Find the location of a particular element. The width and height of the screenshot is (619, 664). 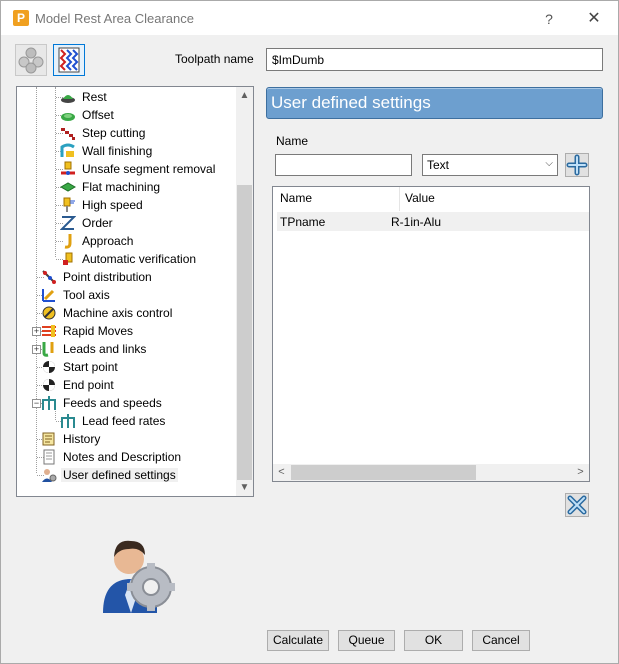

plus-icon is located at coordinates (577, 165).